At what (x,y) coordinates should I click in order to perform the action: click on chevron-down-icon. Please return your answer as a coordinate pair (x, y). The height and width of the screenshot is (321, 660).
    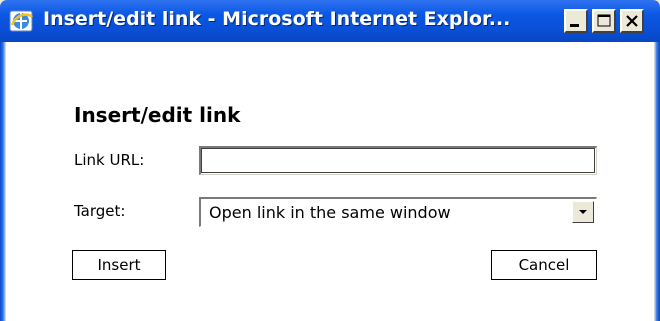
    Looking at the image, I should click on (583, 212).